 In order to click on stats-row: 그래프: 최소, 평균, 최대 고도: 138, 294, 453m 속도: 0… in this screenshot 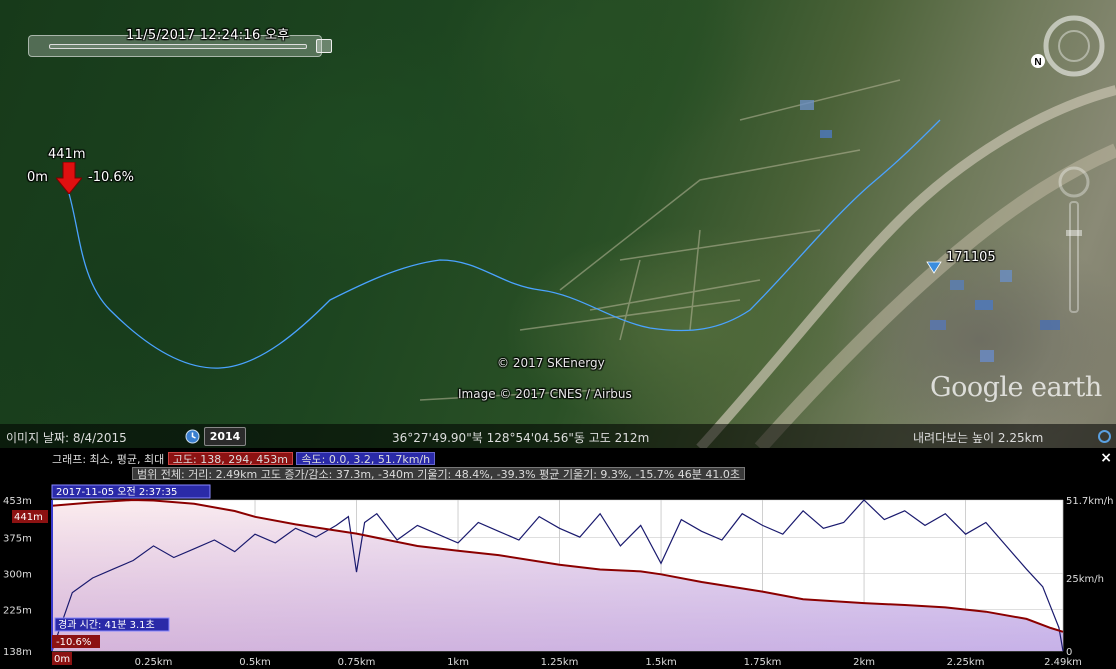, I will do `click(244, 459)`.